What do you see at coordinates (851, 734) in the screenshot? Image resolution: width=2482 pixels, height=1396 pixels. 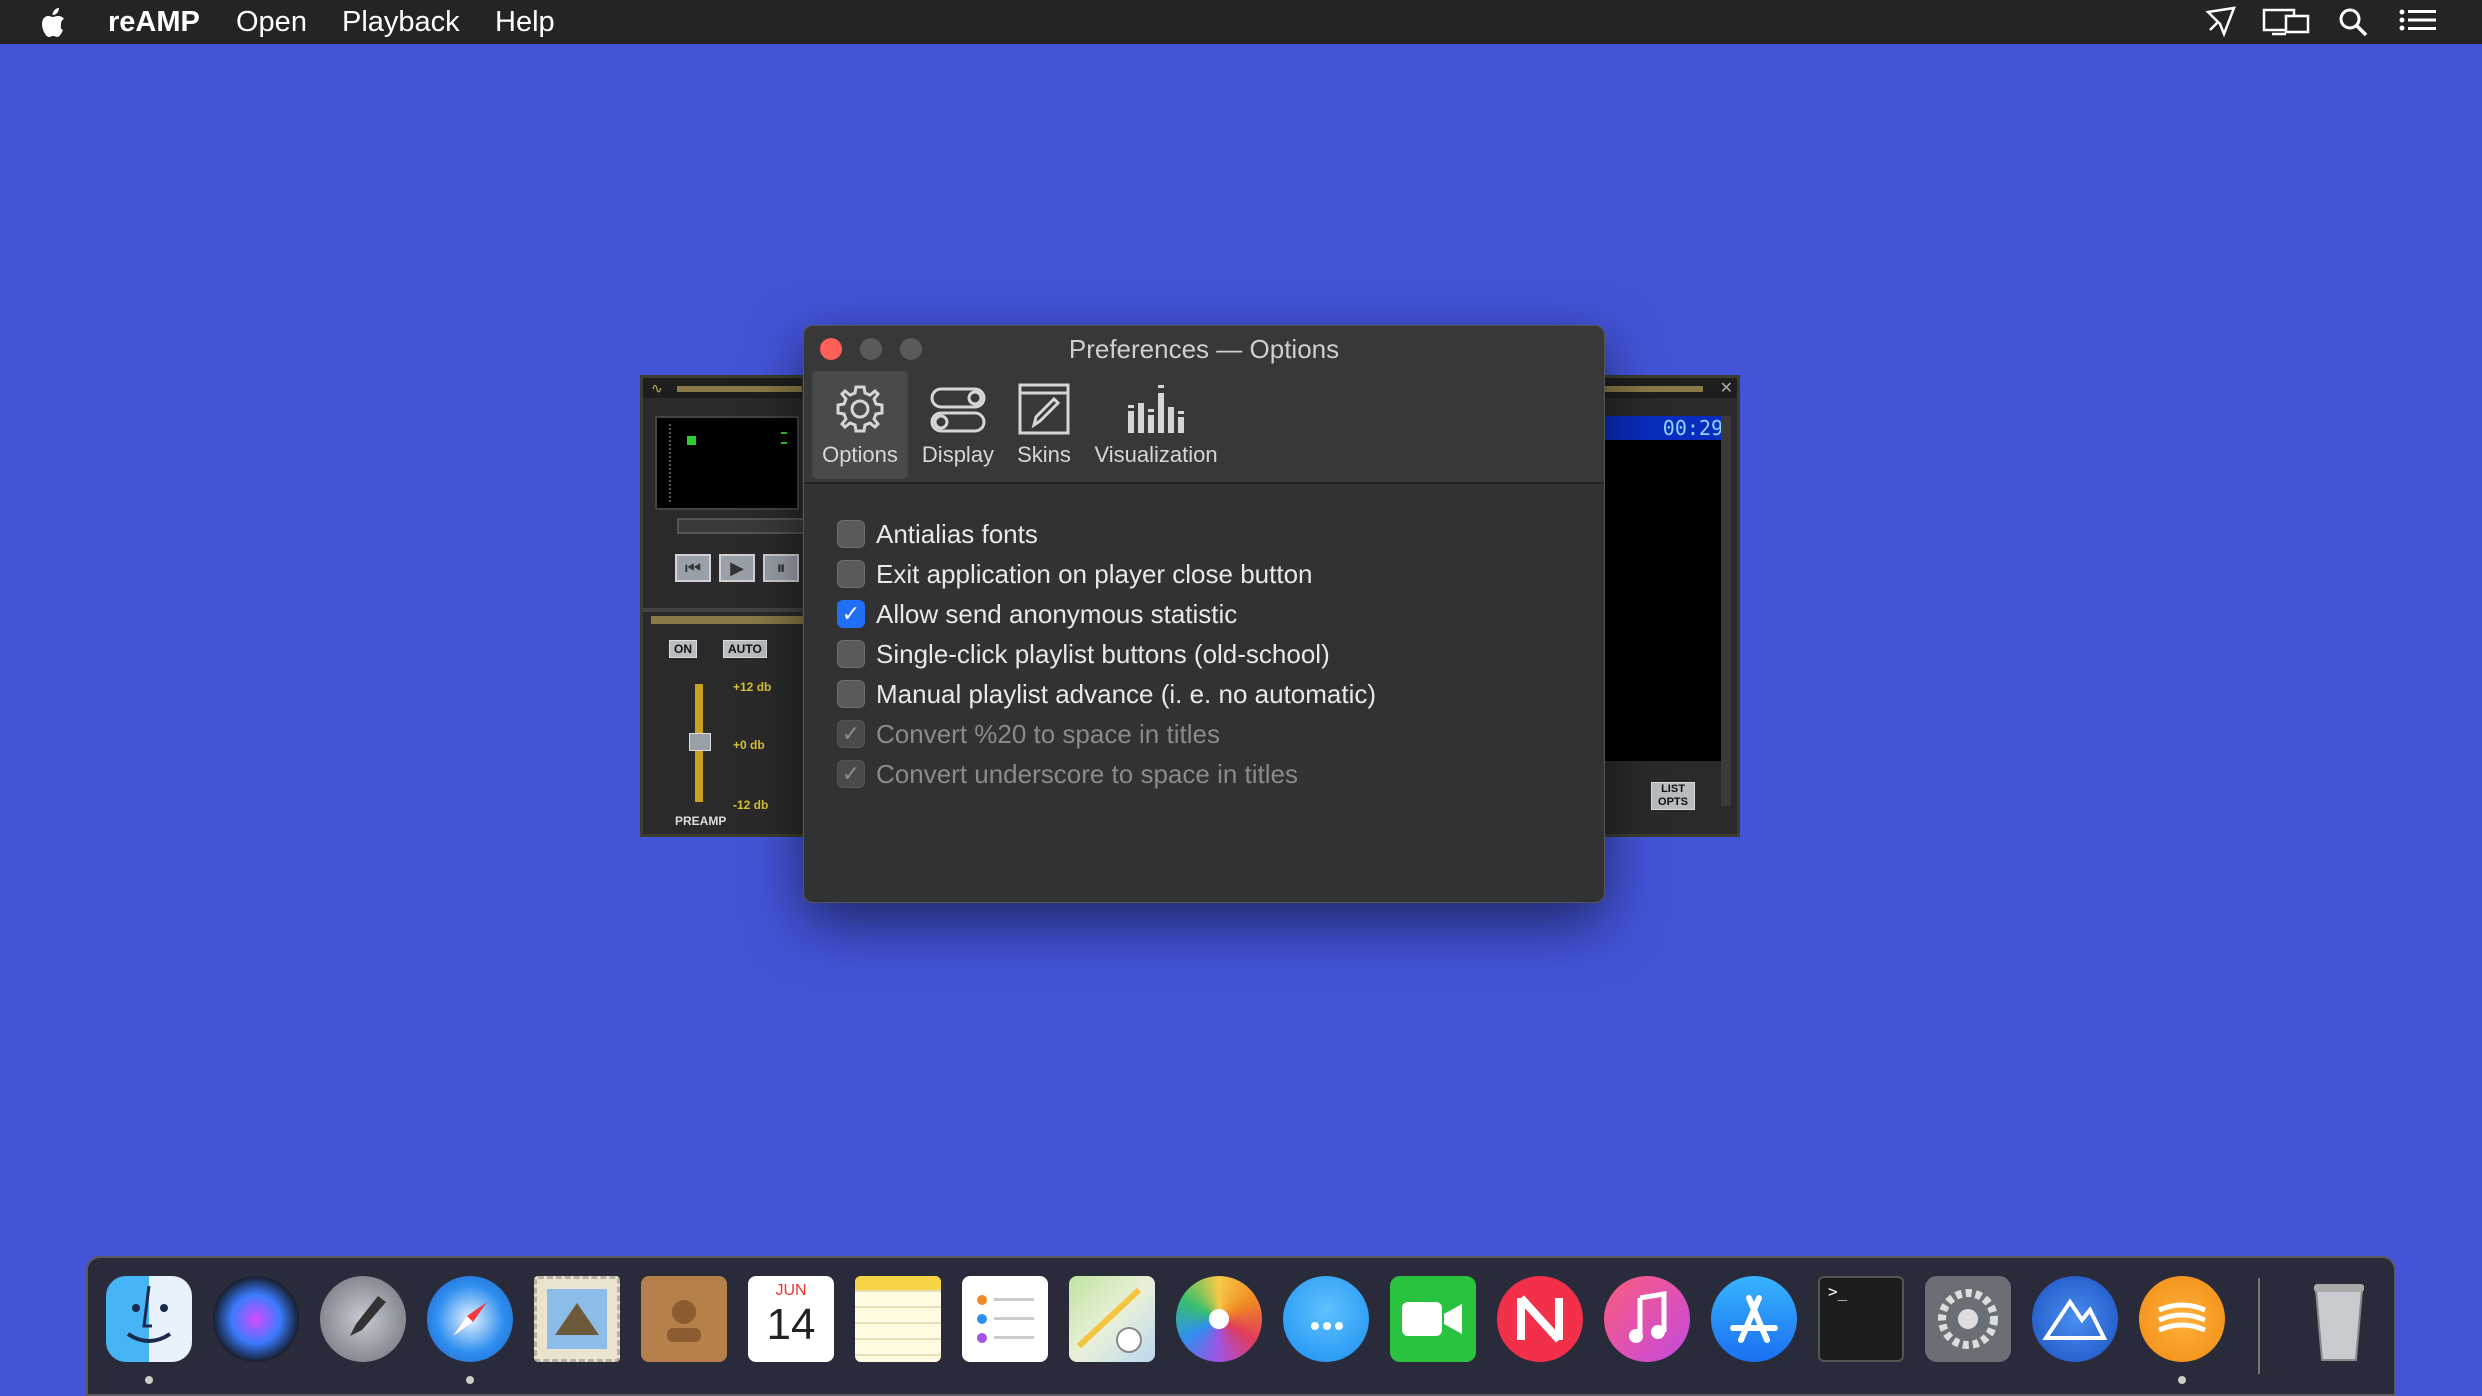 I see `checkbox-convert-percent20: ✓` at bounding box center [851, 734].